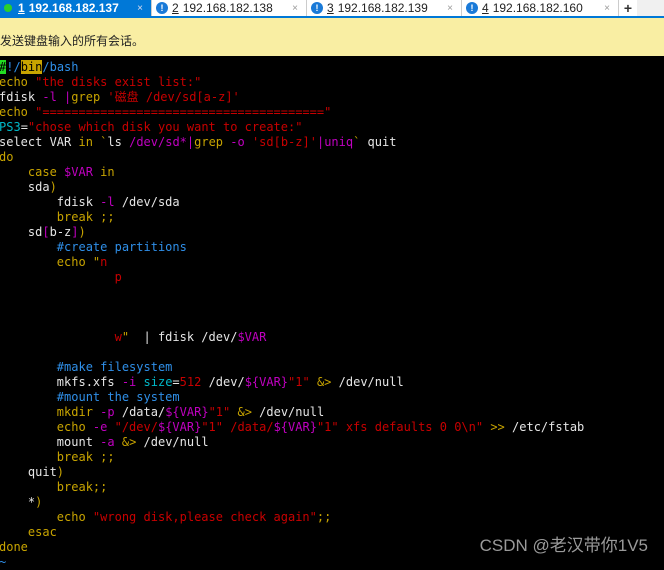 The width and height of the screenshot is (664, 570). I want to click on code-token: quit, so click(28, 472).